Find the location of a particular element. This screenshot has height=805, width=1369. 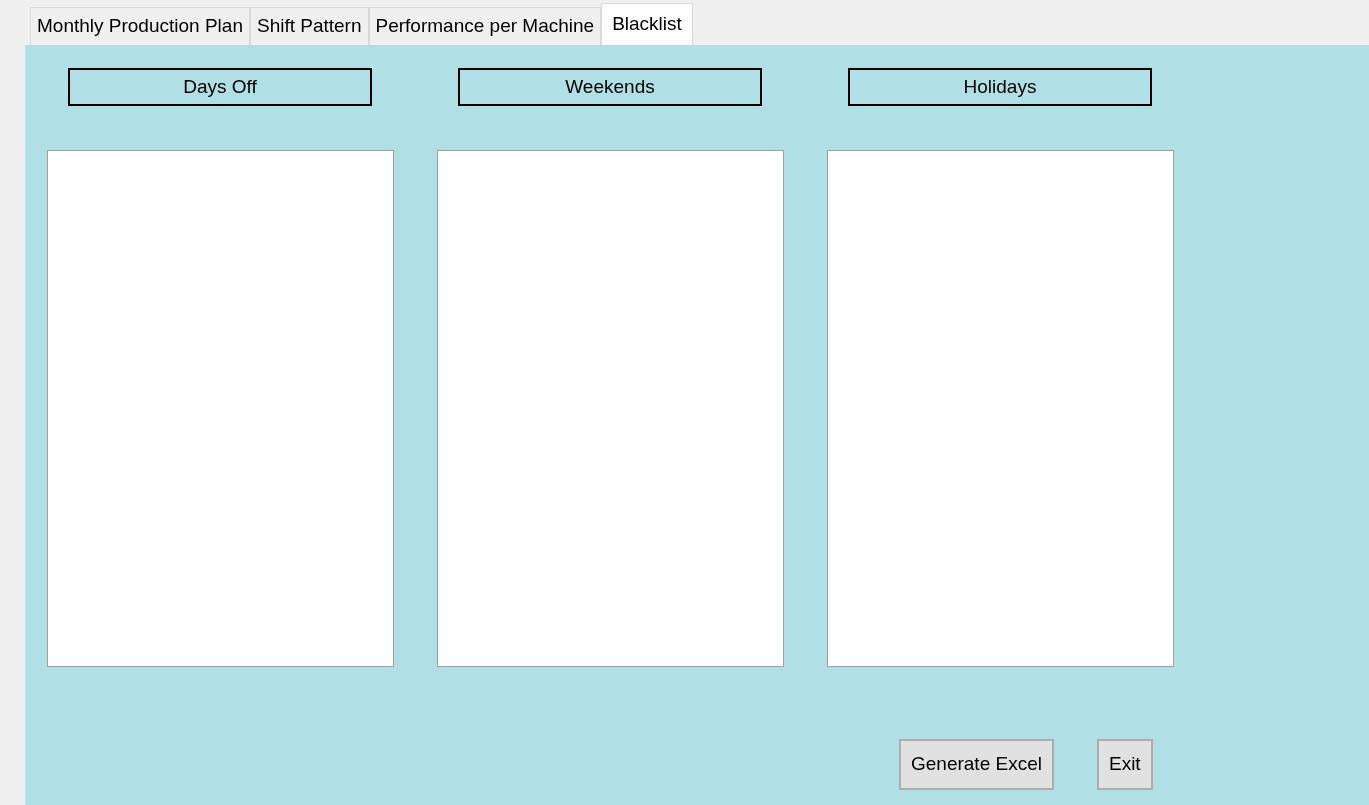

column-label: Days Off is located at coordinates (220, 87).